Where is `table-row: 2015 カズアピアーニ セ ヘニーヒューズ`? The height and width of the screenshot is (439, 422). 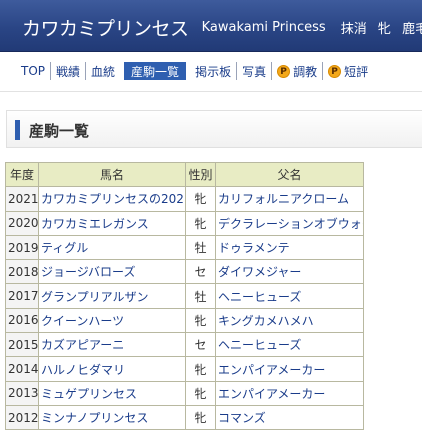
table-row: 2015 カズアピアーニ セ ヘニーヒューズ is located at coordinates (184, 345).